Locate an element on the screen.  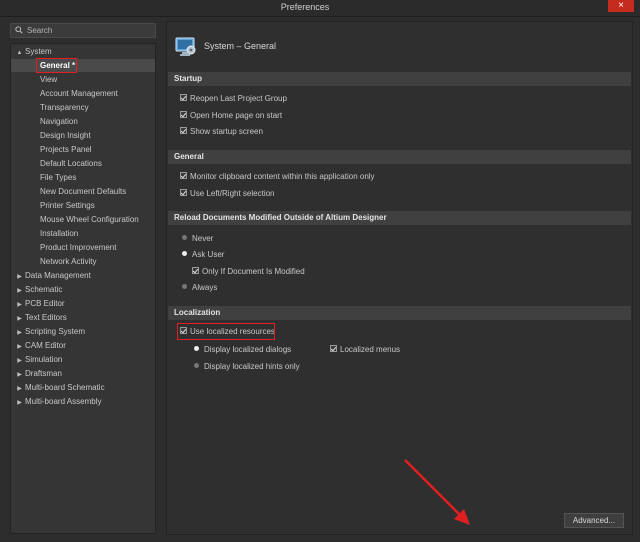
annotation-highlight-general is located at coordinates (56, 65).